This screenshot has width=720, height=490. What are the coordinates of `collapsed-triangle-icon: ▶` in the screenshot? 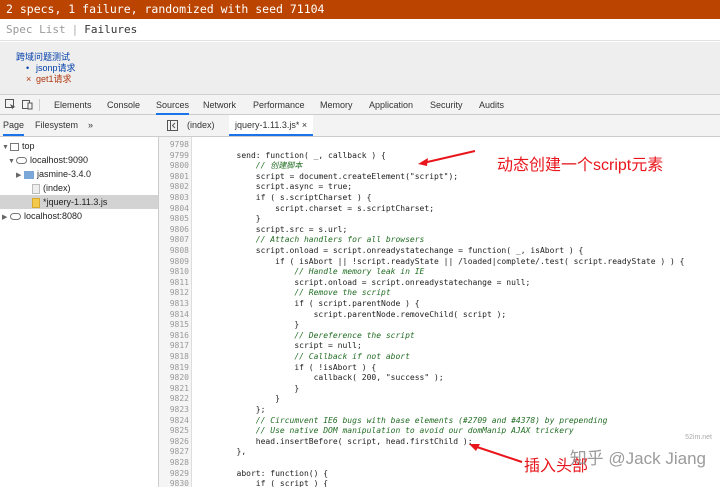 It's located at (19, 175).